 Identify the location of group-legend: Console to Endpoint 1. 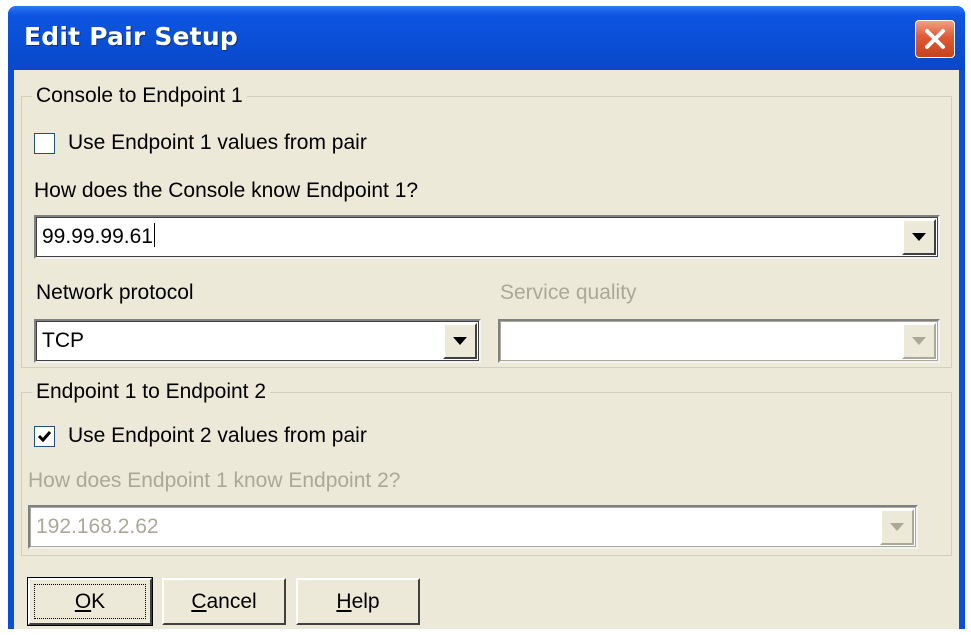
(139, 96).